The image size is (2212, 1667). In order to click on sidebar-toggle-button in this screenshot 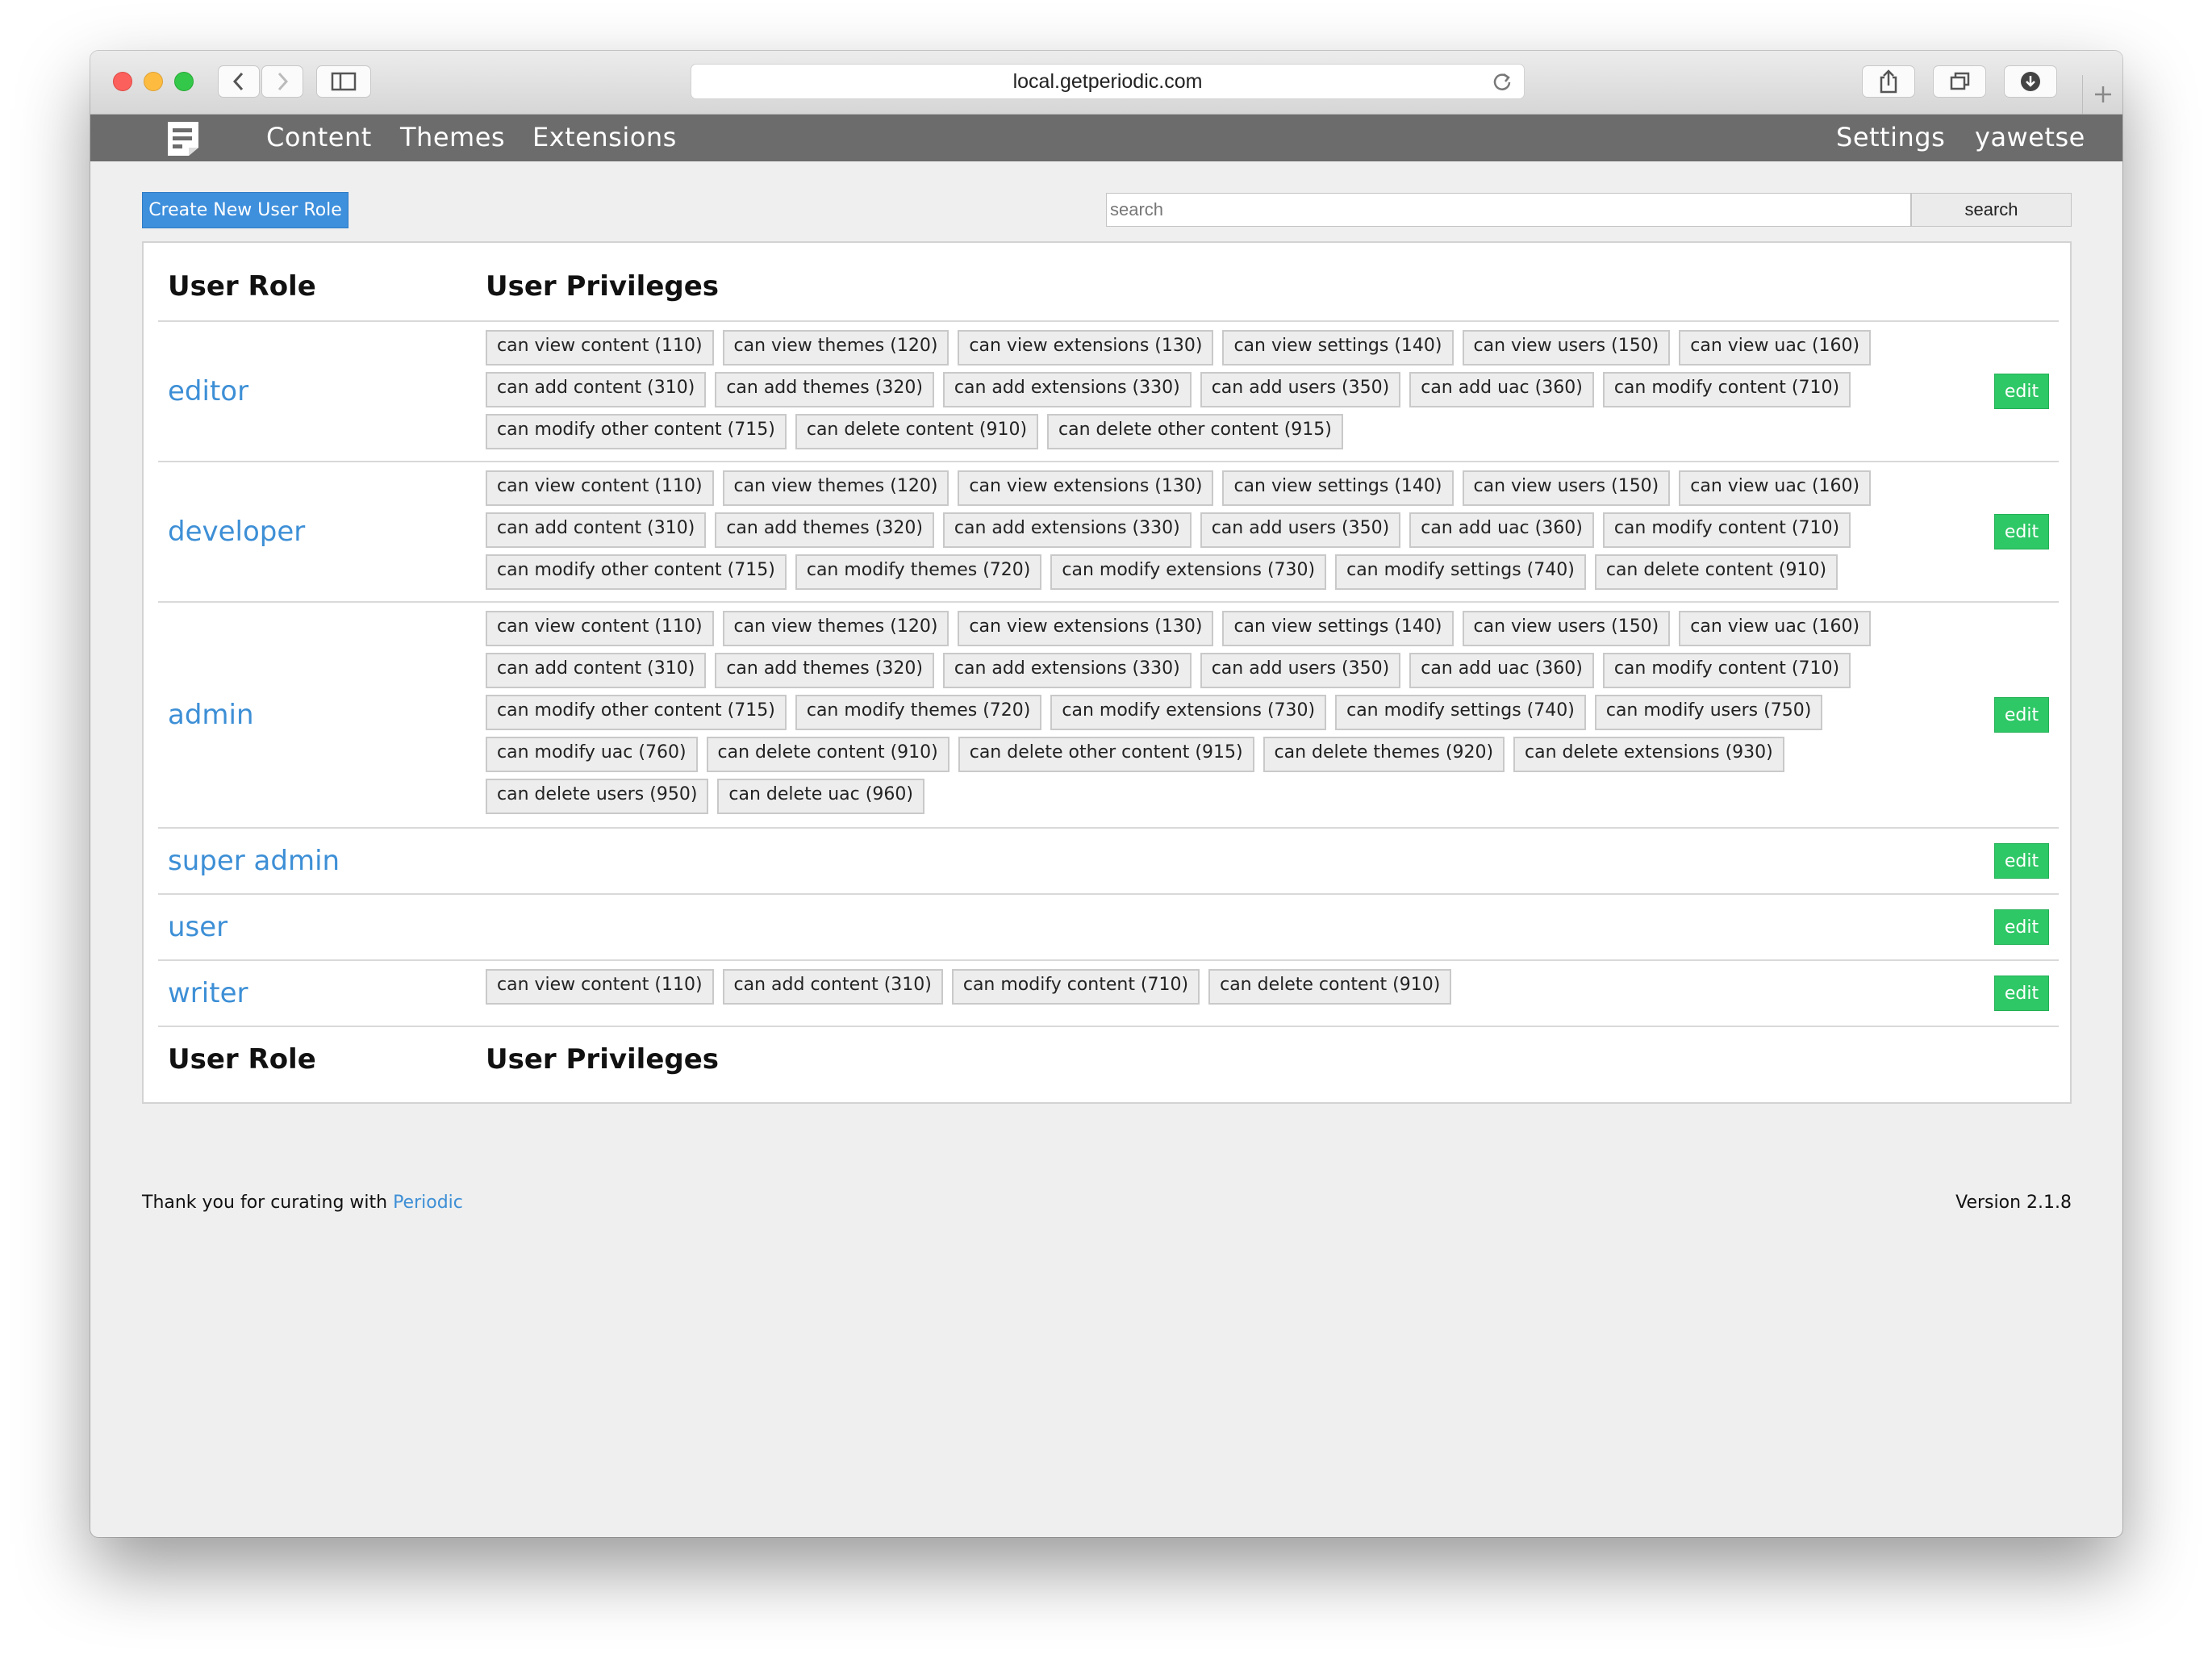, I will do `click(343, 82)`.